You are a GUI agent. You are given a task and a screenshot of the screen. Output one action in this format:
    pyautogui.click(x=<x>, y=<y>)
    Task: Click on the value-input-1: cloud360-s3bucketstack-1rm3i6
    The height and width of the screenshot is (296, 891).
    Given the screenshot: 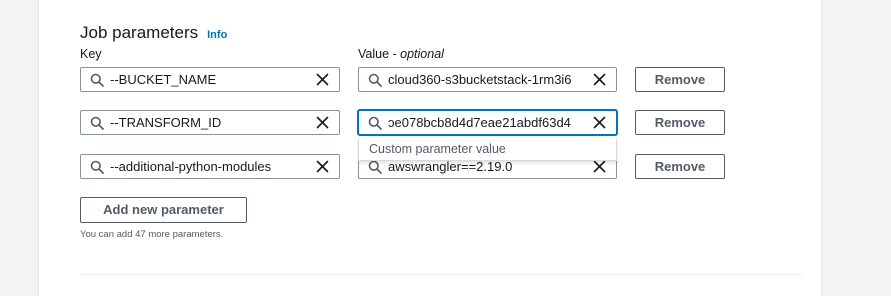 What is the action you would take?
    pyautogui.click(x=487, y=79)
    